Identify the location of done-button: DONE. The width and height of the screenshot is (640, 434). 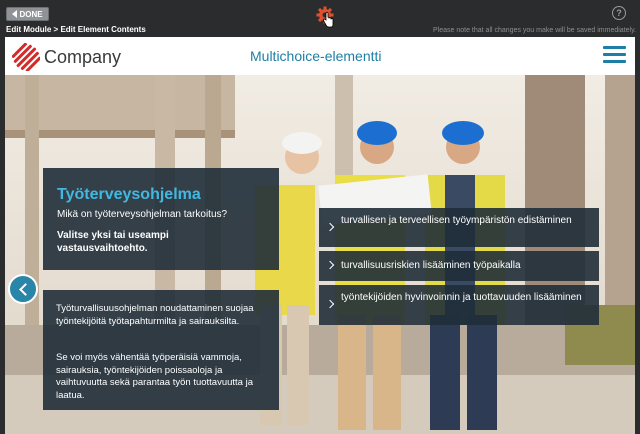
(27, 14).